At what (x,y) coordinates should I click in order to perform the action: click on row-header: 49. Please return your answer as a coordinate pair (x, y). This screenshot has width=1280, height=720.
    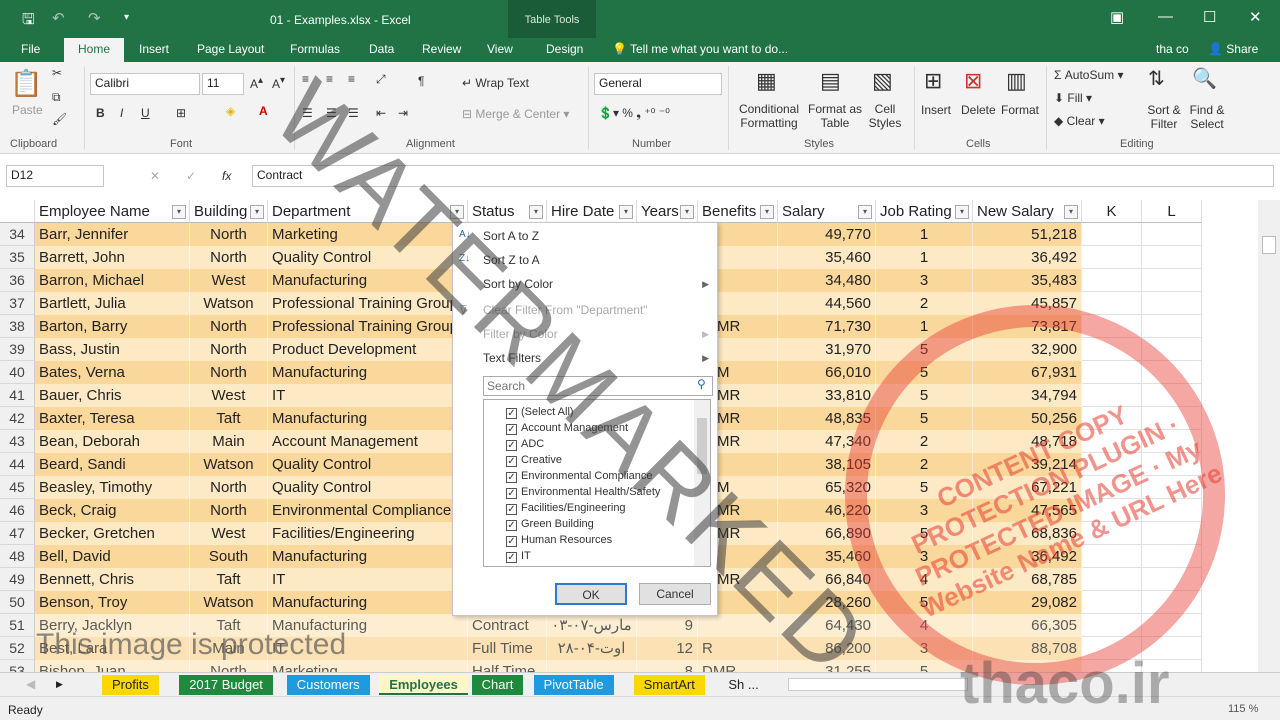
    Looking at the image, I should click on (17, 579).